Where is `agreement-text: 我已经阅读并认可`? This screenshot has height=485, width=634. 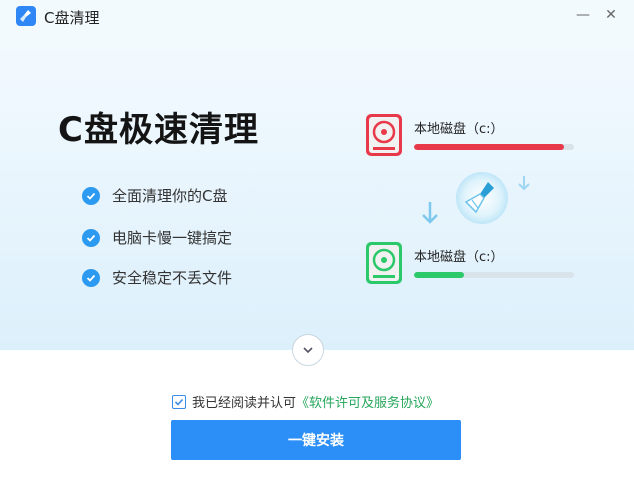 agreement-text: 我已经阅读并认可 is located at coordinates (244, 403).